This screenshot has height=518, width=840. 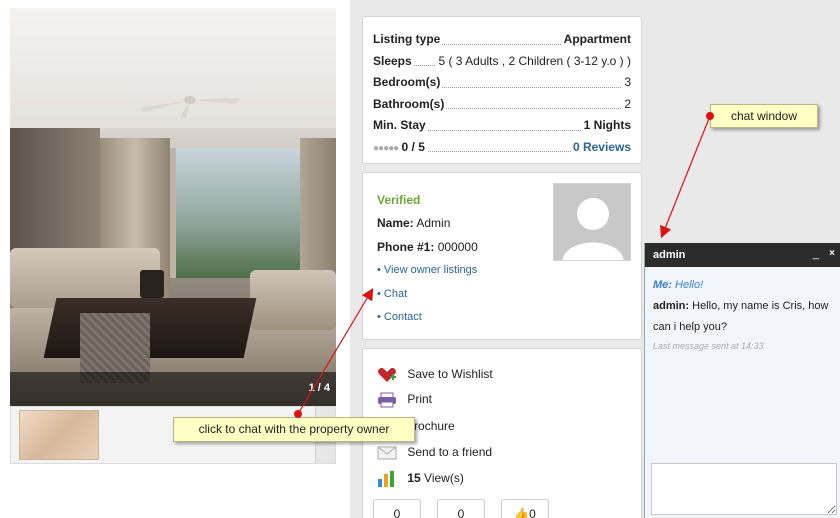 I want to click on listing-type-label: Listing type, so click(x=408, y=39).